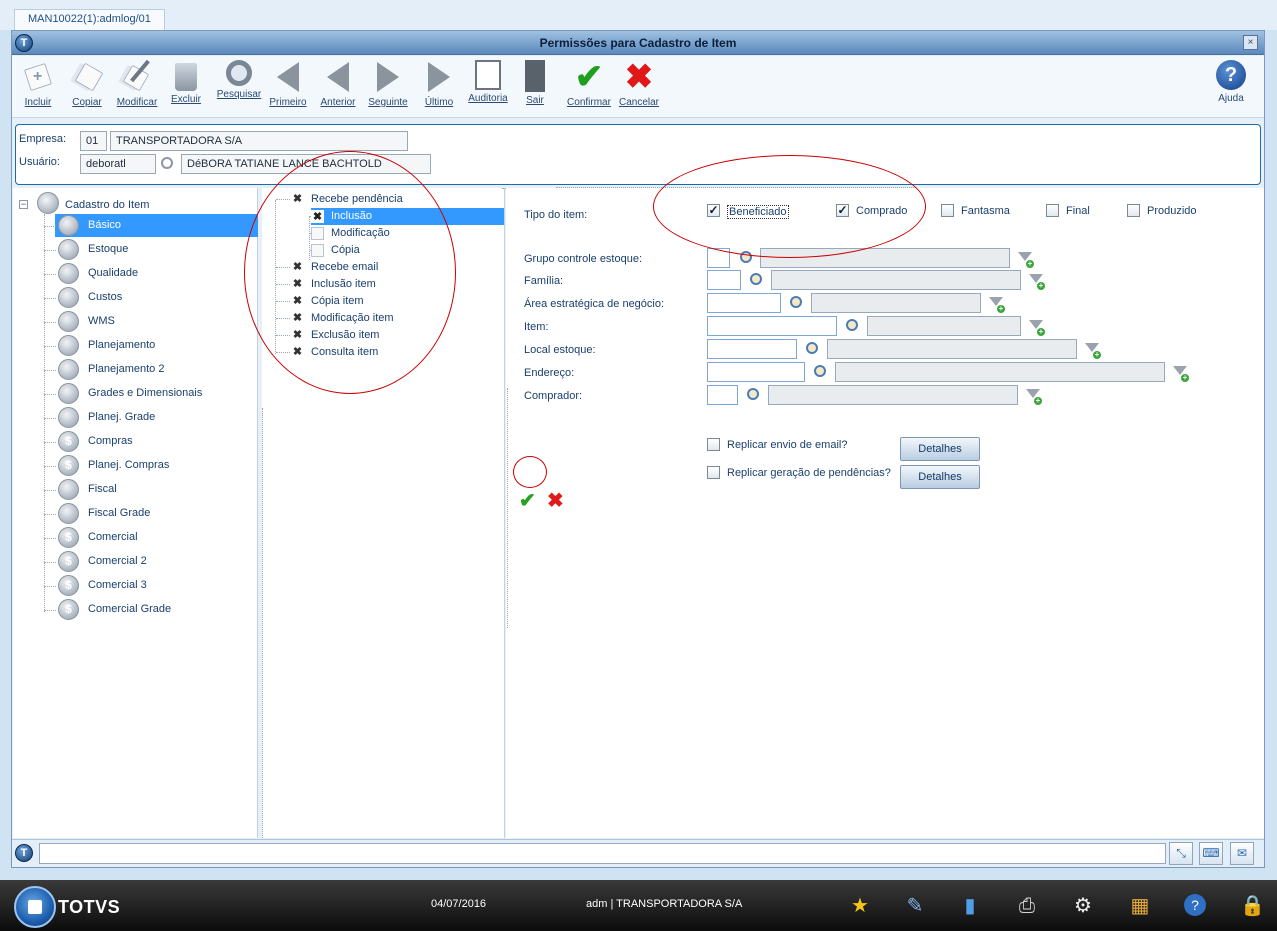 This screenshot has height=931, width=1277. What do you see at coordinates (555, 500) in the screenshot?
I see `cancel-x-icon: ✖` at bounding box center [555, 500].